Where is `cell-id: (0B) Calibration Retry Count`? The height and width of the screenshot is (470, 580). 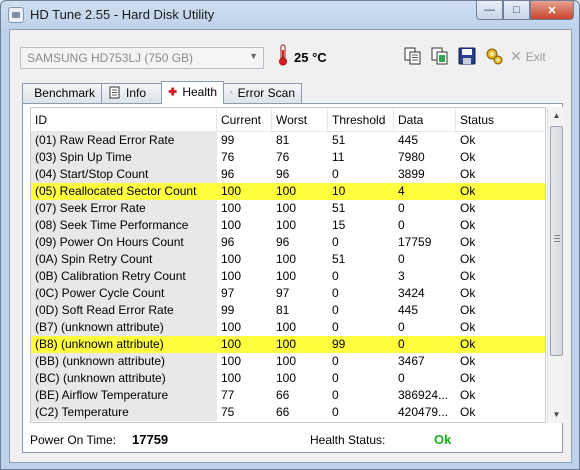
cell-id: (0B) Calibration Retry Count is located at coordinates (124, 276).